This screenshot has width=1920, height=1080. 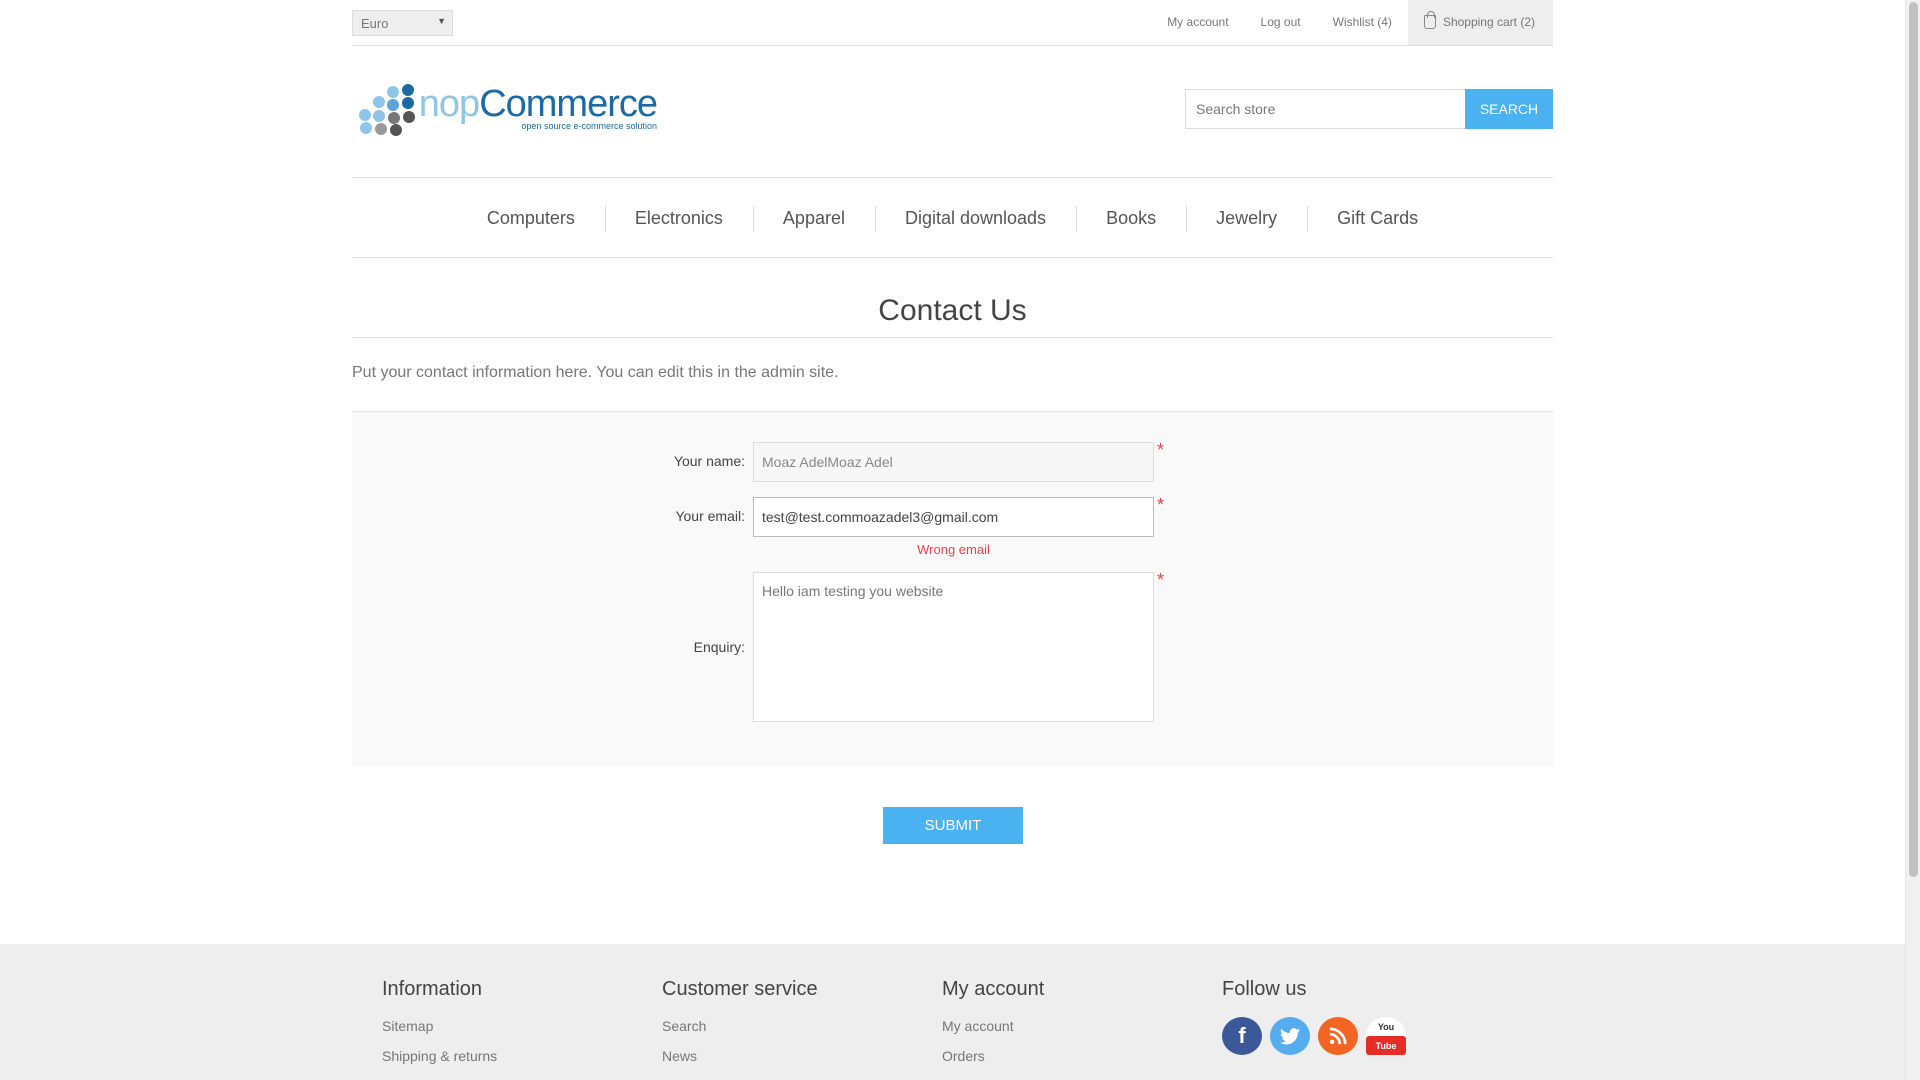 What do you see at coordinates (678, 218) in the screenshot?
I see `menu-item-electronics: Electronics` at bounding box center [678, 218].